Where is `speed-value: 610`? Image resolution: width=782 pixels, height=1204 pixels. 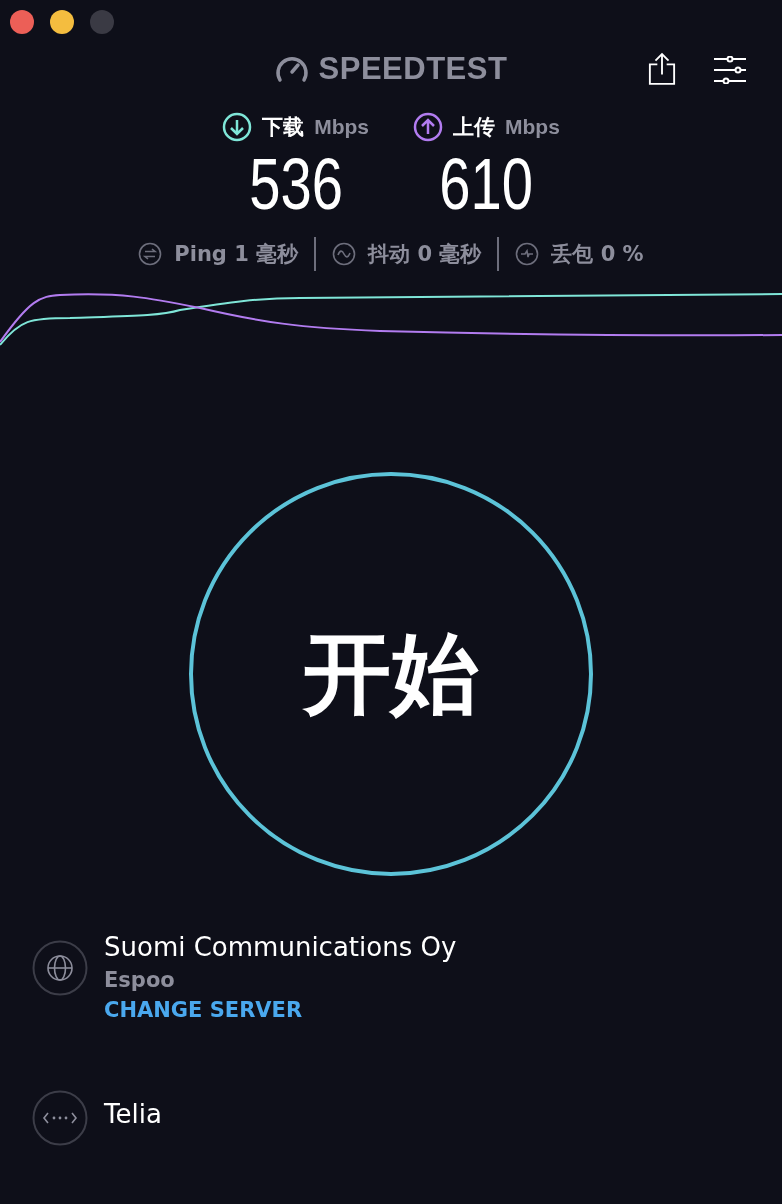 speed-value: 610 is located at coordinates (486, 184).